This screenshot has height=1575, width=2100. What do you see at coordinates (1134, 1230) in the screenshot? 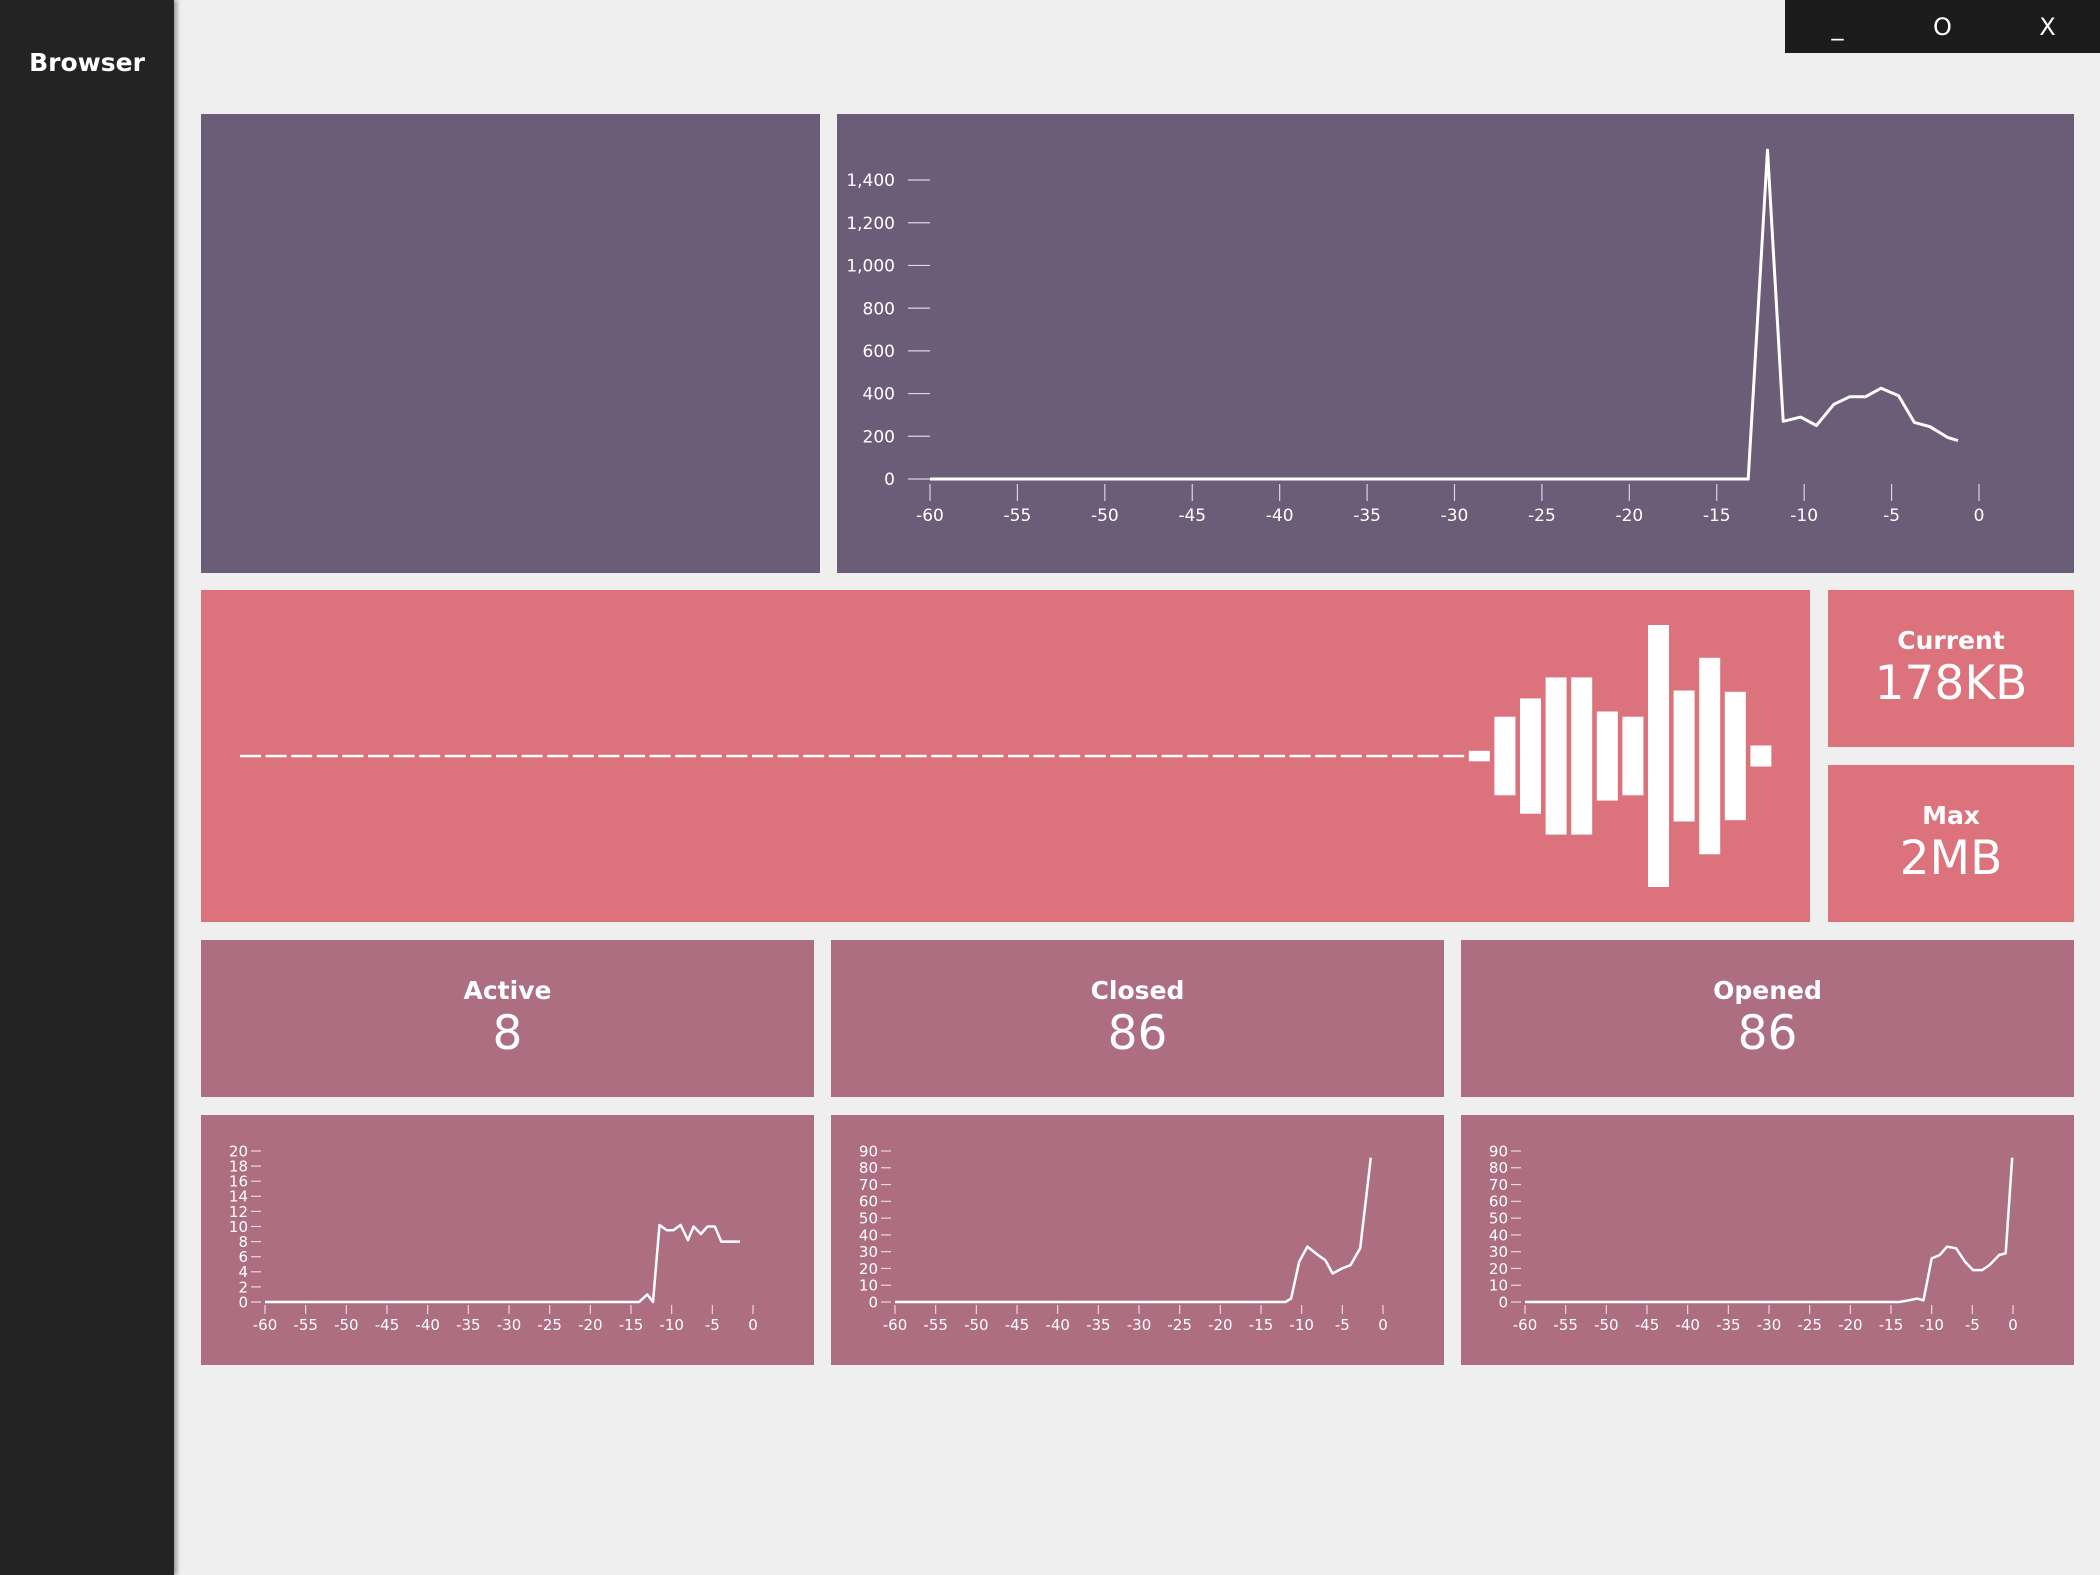
I see `series-line` at bounding box center [1134, 1230].